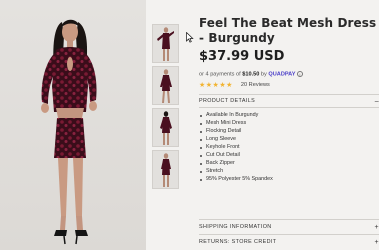 This screenshot has height=250, width=379. What do you see at coordinates (377, 101) in the screenshot?
I see `collapse-icon: –` at bounding box center [377, 101].